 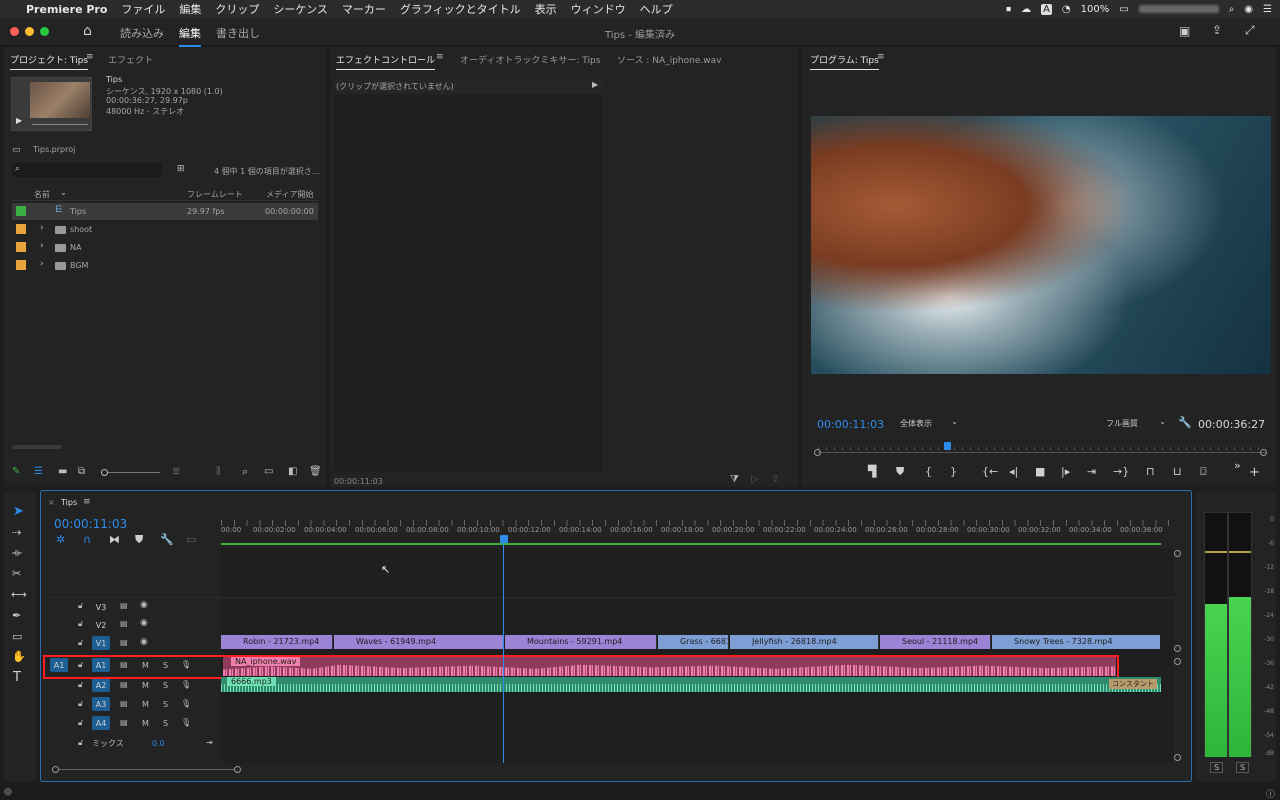 What do you see at coordinates (1178, 656) in the screenshot?
I see `timeline-vertical-scrollbar` at bounding box center [1178, 656].